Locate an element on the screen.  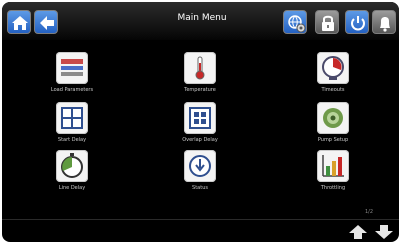
menu-item-label: Line Delay is located at coordinates (72, 188).